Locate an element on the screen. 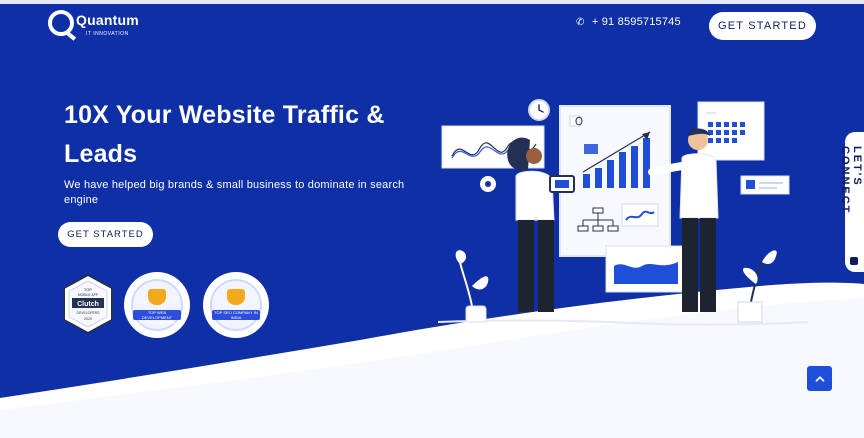  clutch-brand-text: Clutch is located at coordinates (88, 304).